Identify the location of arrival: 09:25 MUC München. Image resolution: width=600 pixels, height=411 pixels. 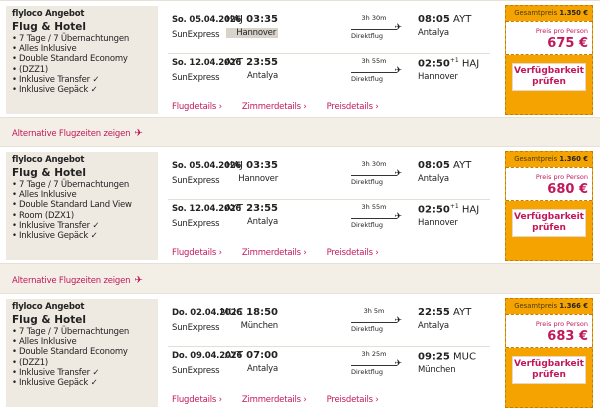
(447, 362).